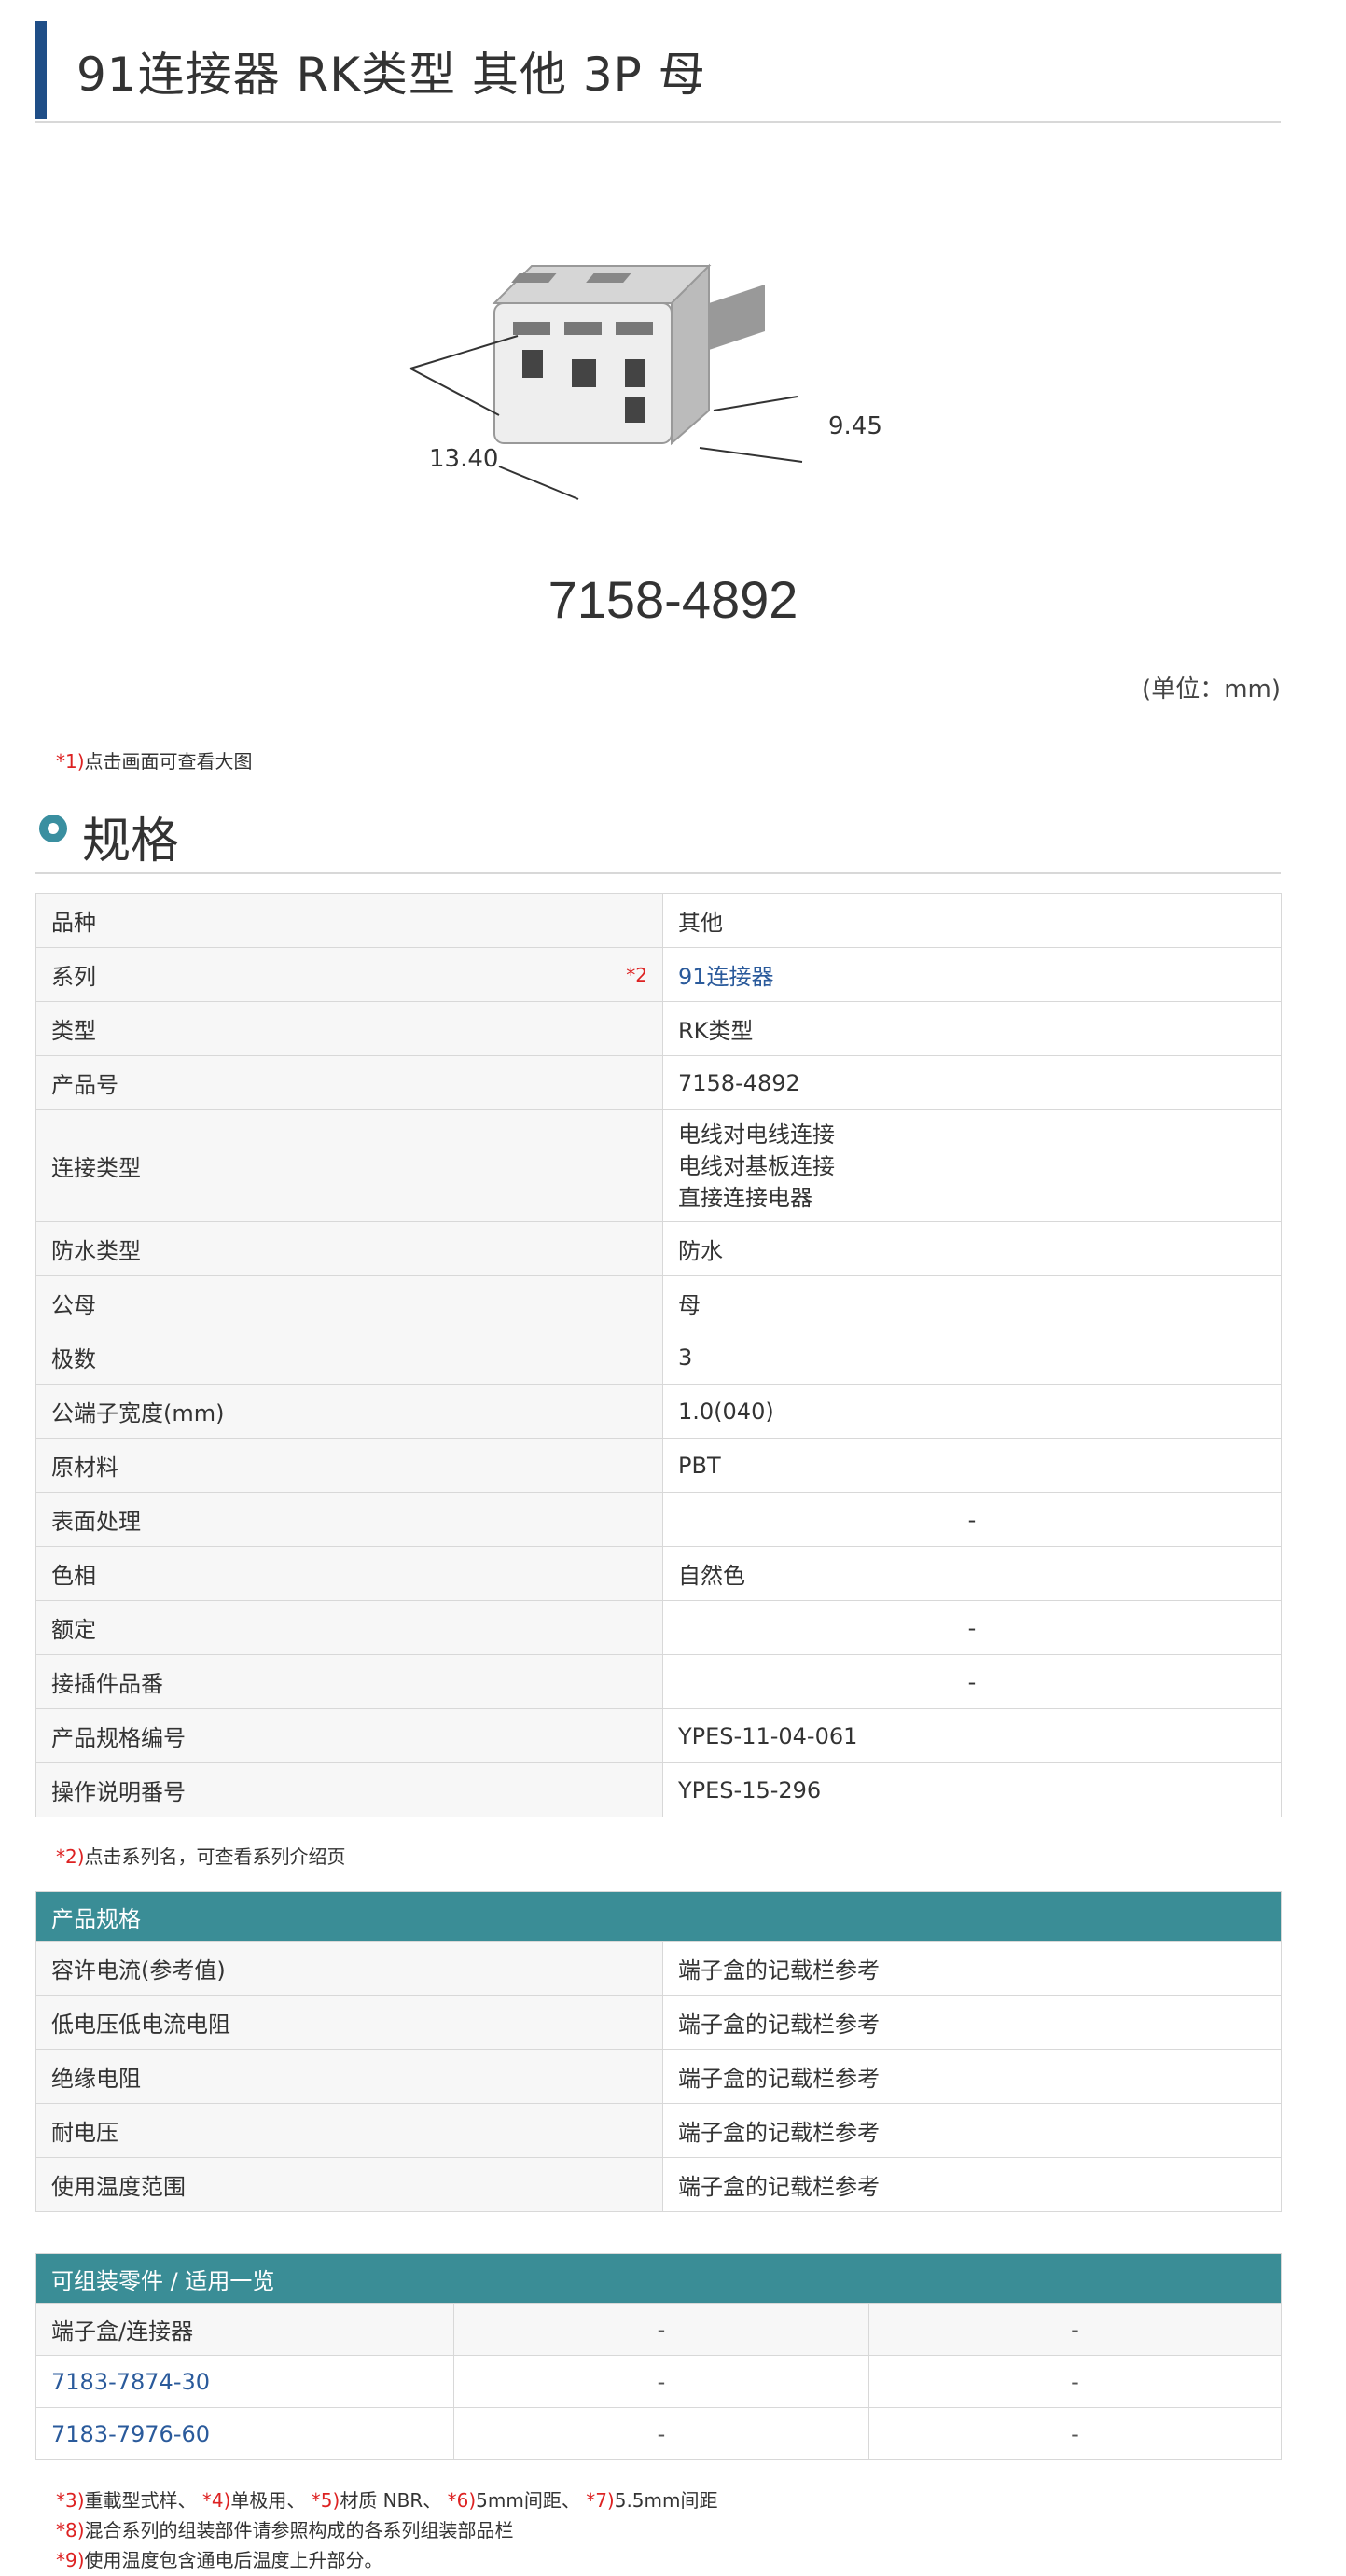 The width and height of the screenshot is (1346, 2576). Describe the element at coordinates (349, 1735) in the screenshot. I see `spec-label: 产品规格编号` at that location.